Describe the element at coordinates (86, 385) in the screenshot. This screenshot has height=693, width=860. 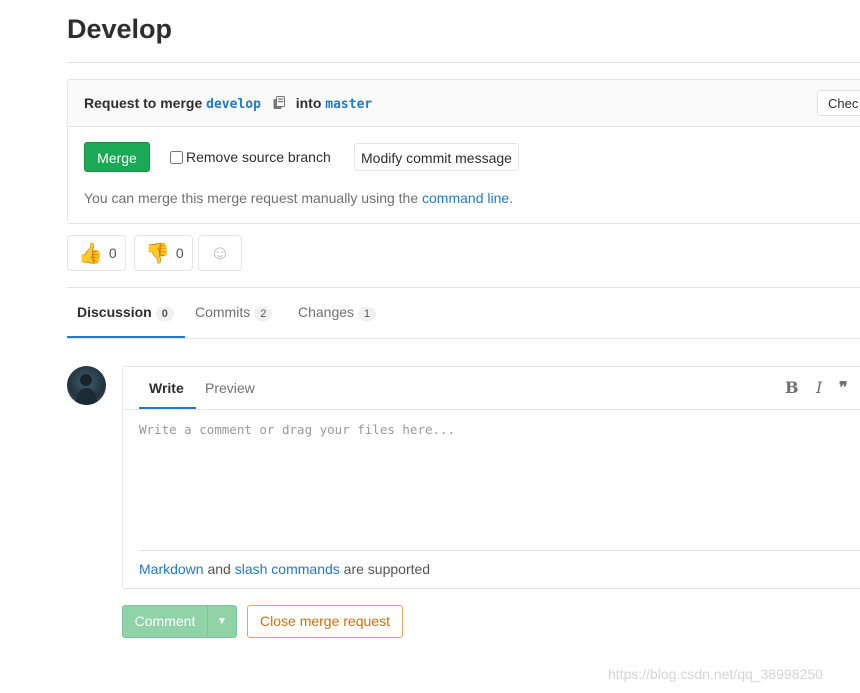
I see `avatar` at that location.